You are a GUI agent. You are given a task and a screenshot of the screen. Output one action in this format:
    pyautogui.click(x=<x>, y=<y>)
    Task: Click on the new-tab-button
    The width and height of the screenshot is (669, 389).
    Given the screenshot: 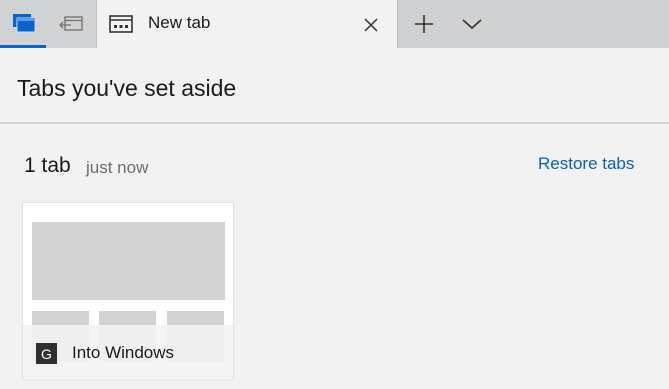 What is the action you would take?
    pyautogui.click(x=424, y=24)
    